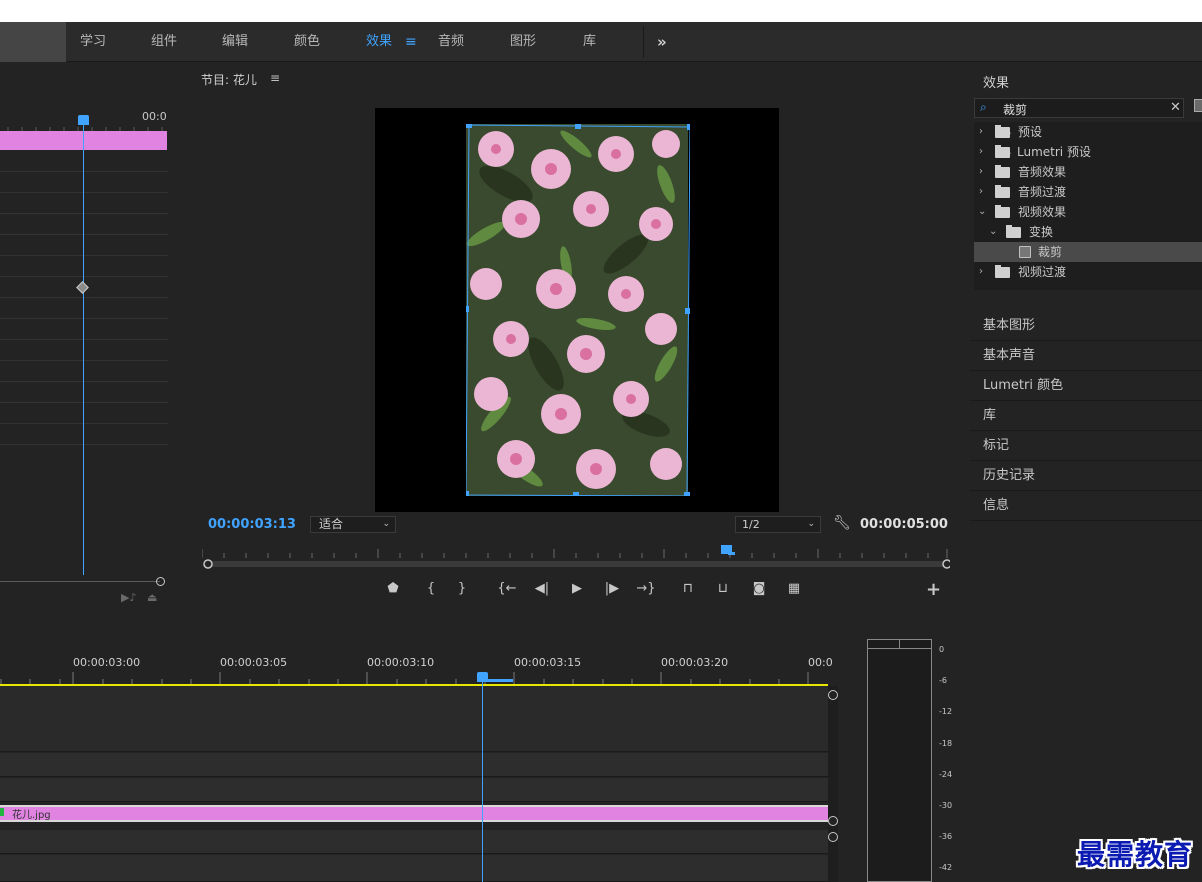  Describe the element at coordinates (1088, 252) in the screenshot. I see `tree-item-crop: 裁剪` at that location.